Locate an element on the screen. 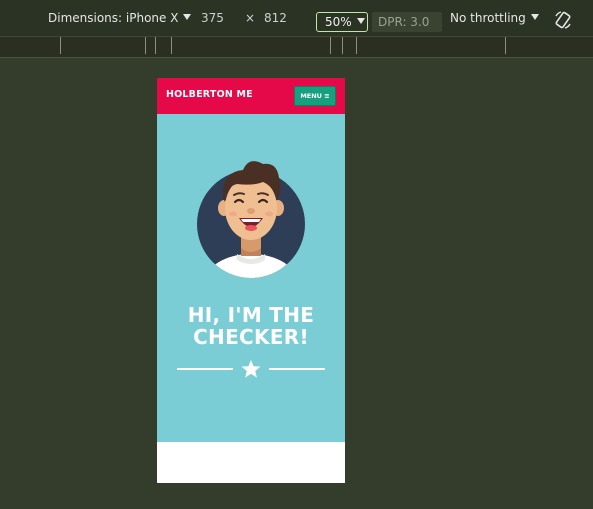 This screenshot has height=509, width=593. times-sign: × is located at coordinates (250, 18).